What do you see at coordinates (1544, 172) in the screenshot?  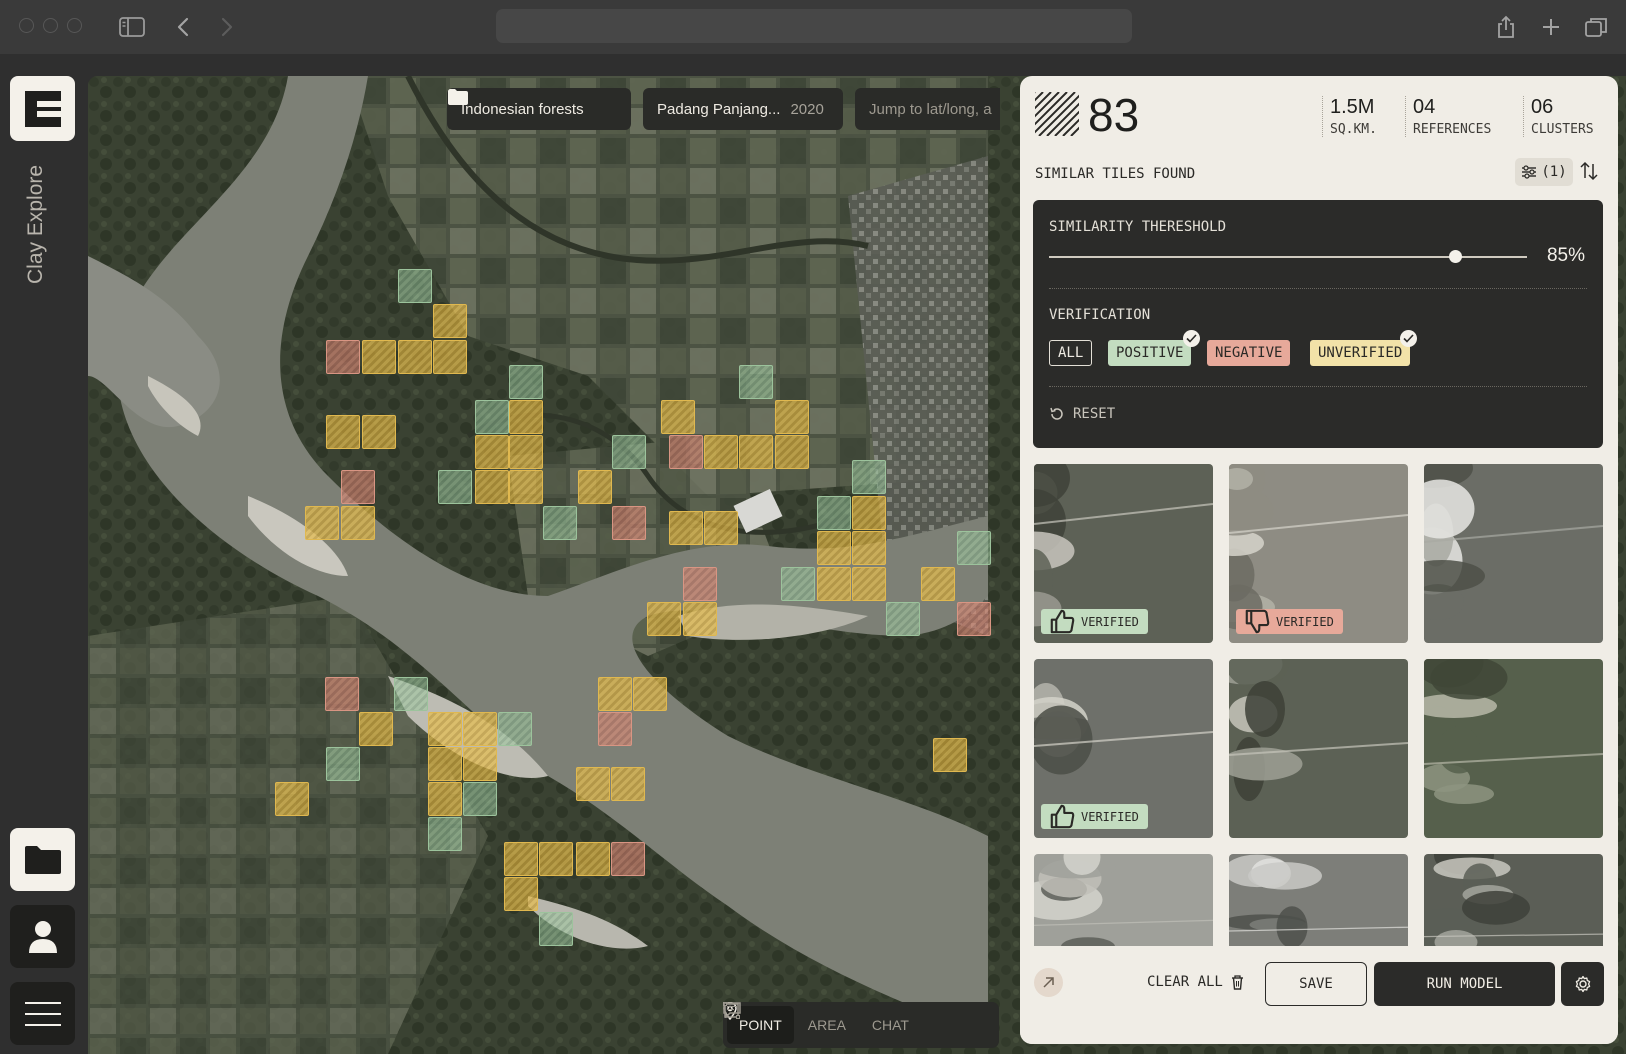 I see `filter-toggle-button: (1)` at bounding box center [1544, 172].